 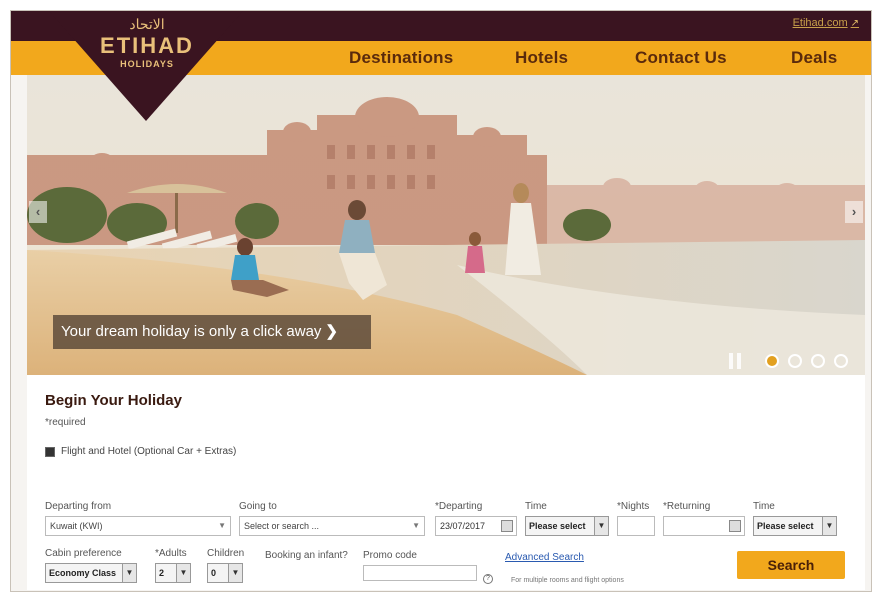 I want to click on time2-select: Please select ▼, so click(x=795, y=526).